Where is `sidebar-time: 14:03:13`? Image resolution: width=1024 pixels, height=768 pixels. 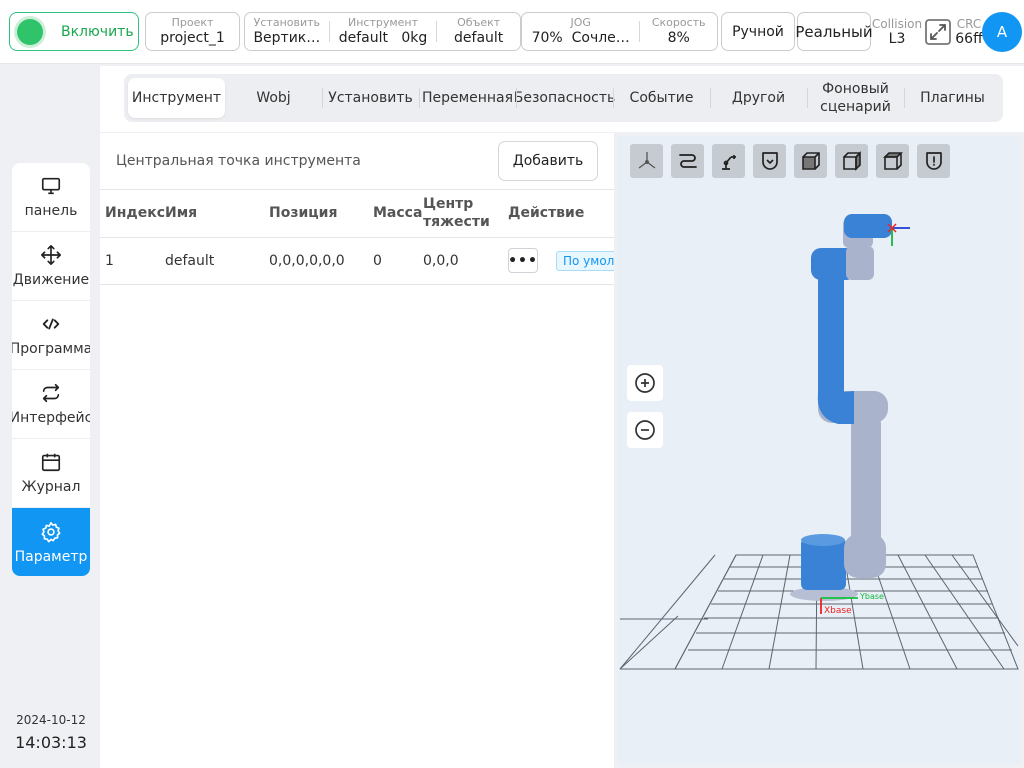
sidebar-time: 14:03:13 is located at coordinates (51, 742).